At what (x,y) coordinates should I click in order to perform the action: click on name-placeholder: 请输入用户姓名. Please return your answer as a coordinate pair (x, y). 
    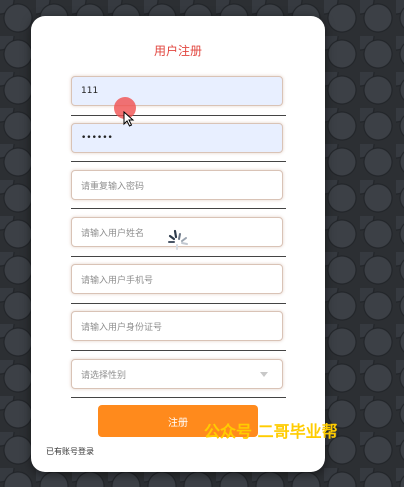
    Looking at the image, I should click on (113, 233).